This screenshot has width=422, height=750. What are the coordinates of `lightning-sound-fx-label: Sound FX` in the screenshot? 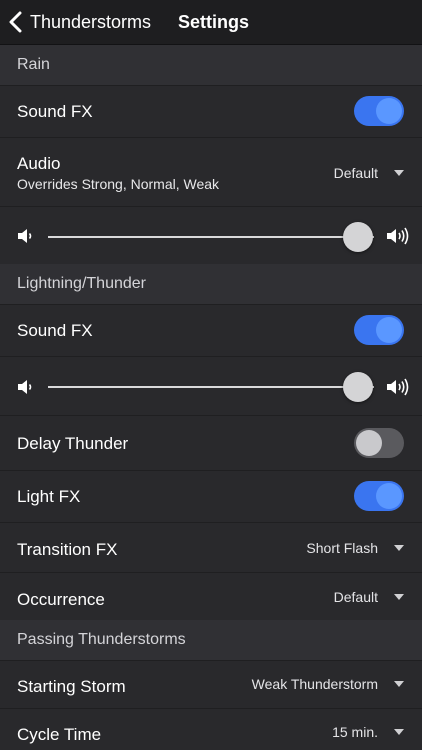 It's located at (55, 330).